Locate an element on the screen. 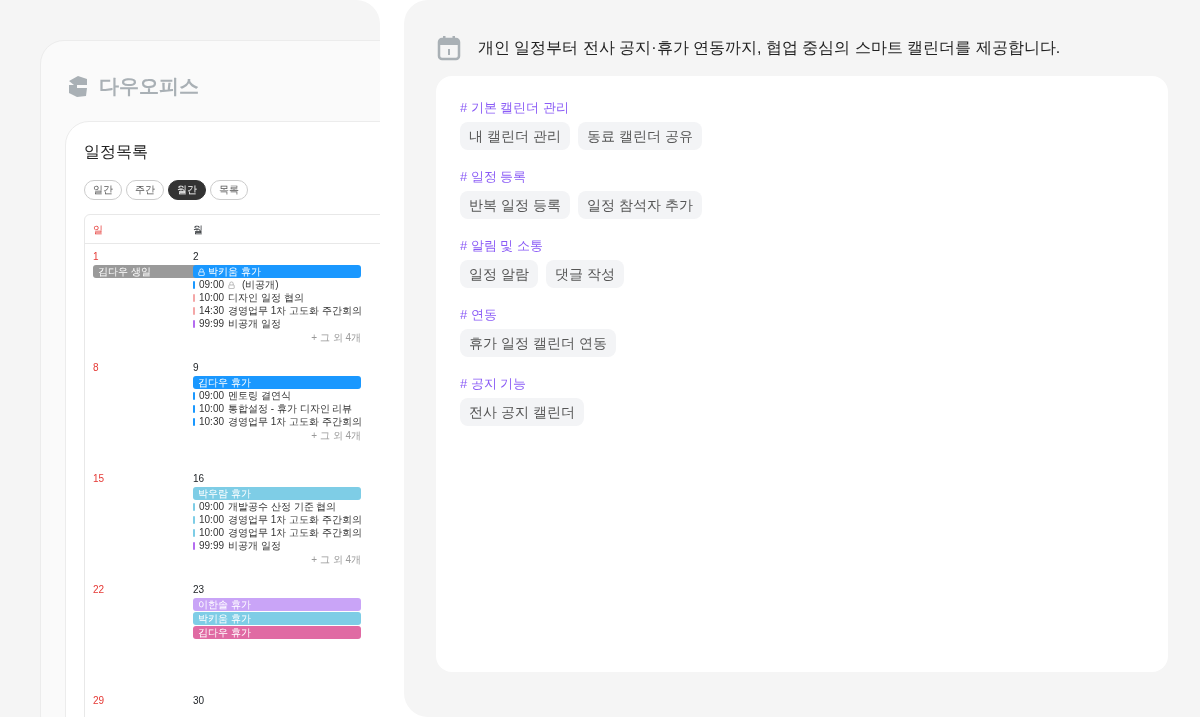  date-number: 23 is located at coordinates (199, 589).